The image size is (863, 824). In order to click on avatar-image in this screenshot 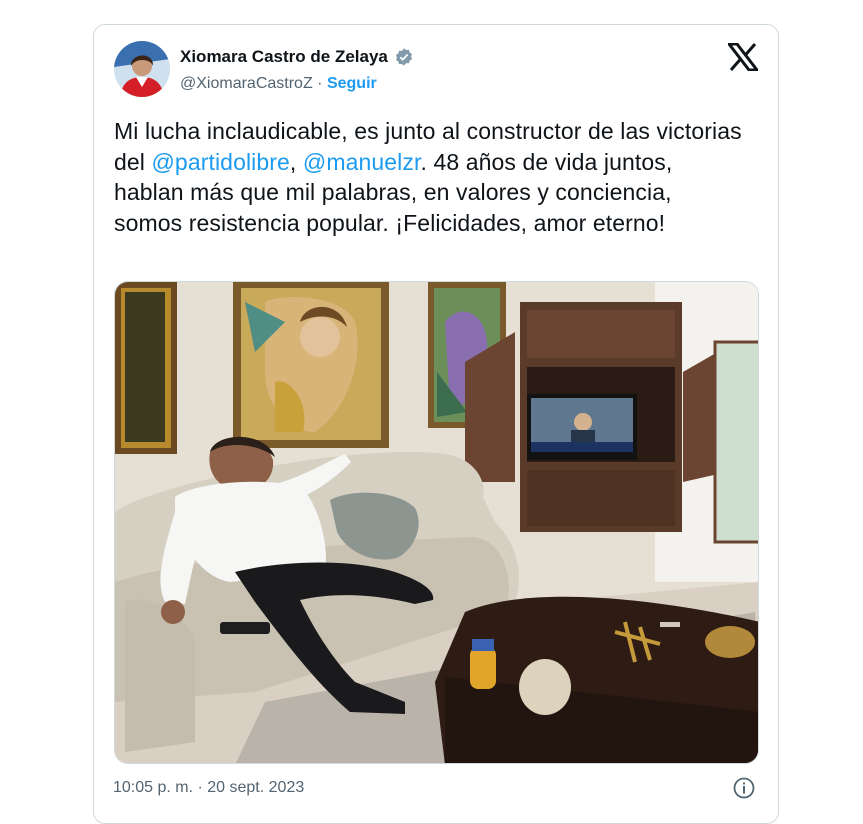, I will do `click(142, 69)`.